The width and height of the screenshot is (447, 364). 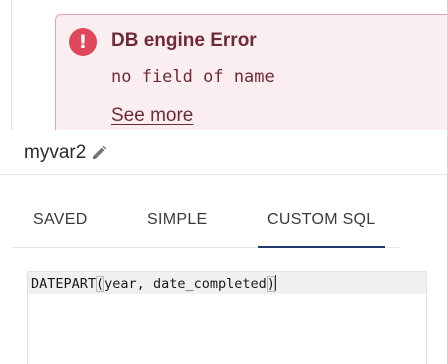 I want to click on error-title: DB engine Error, so click(x=184, y=40).